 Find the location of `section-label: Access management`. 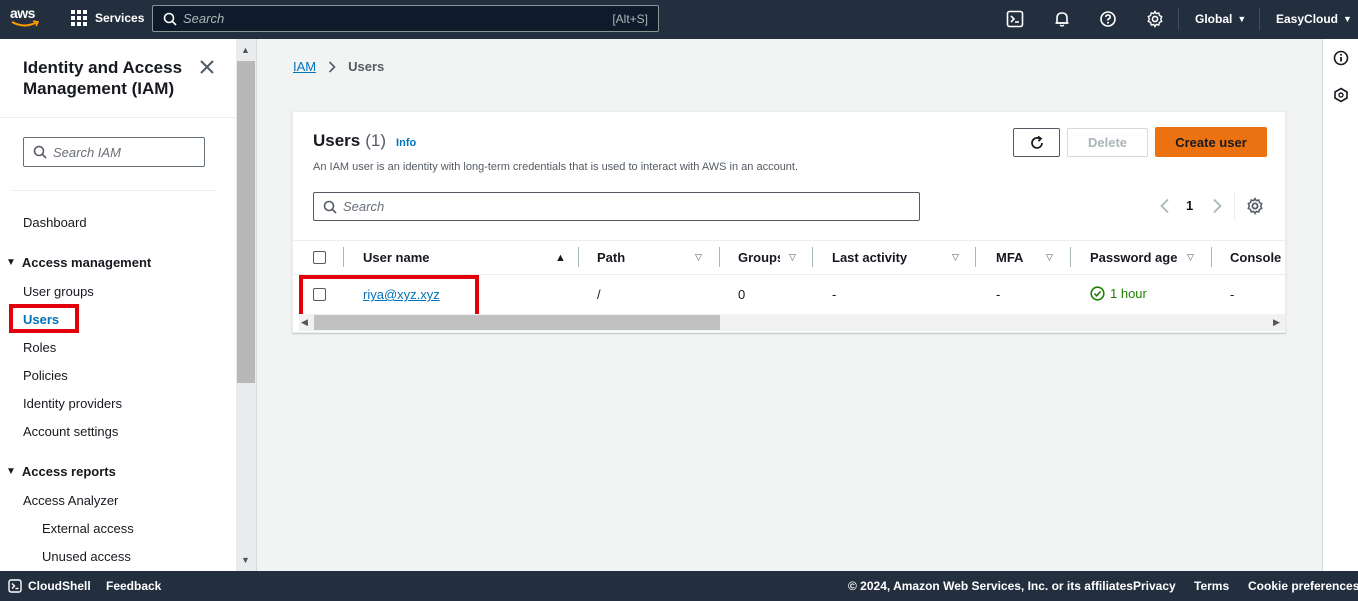

section-label: Access management is located at coordinates (86, 262).